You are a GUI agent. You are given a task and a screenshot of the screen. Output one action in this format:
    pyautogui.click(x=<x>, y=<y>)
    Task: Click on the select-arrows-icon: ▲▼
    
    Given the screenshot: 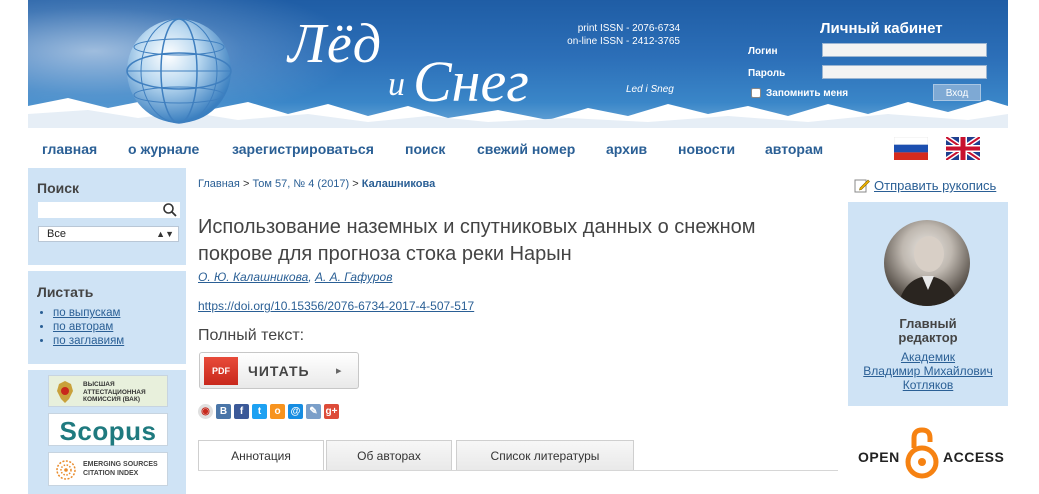 What is the action you would take?
    pyautogui.click(x=165, y=234)
    